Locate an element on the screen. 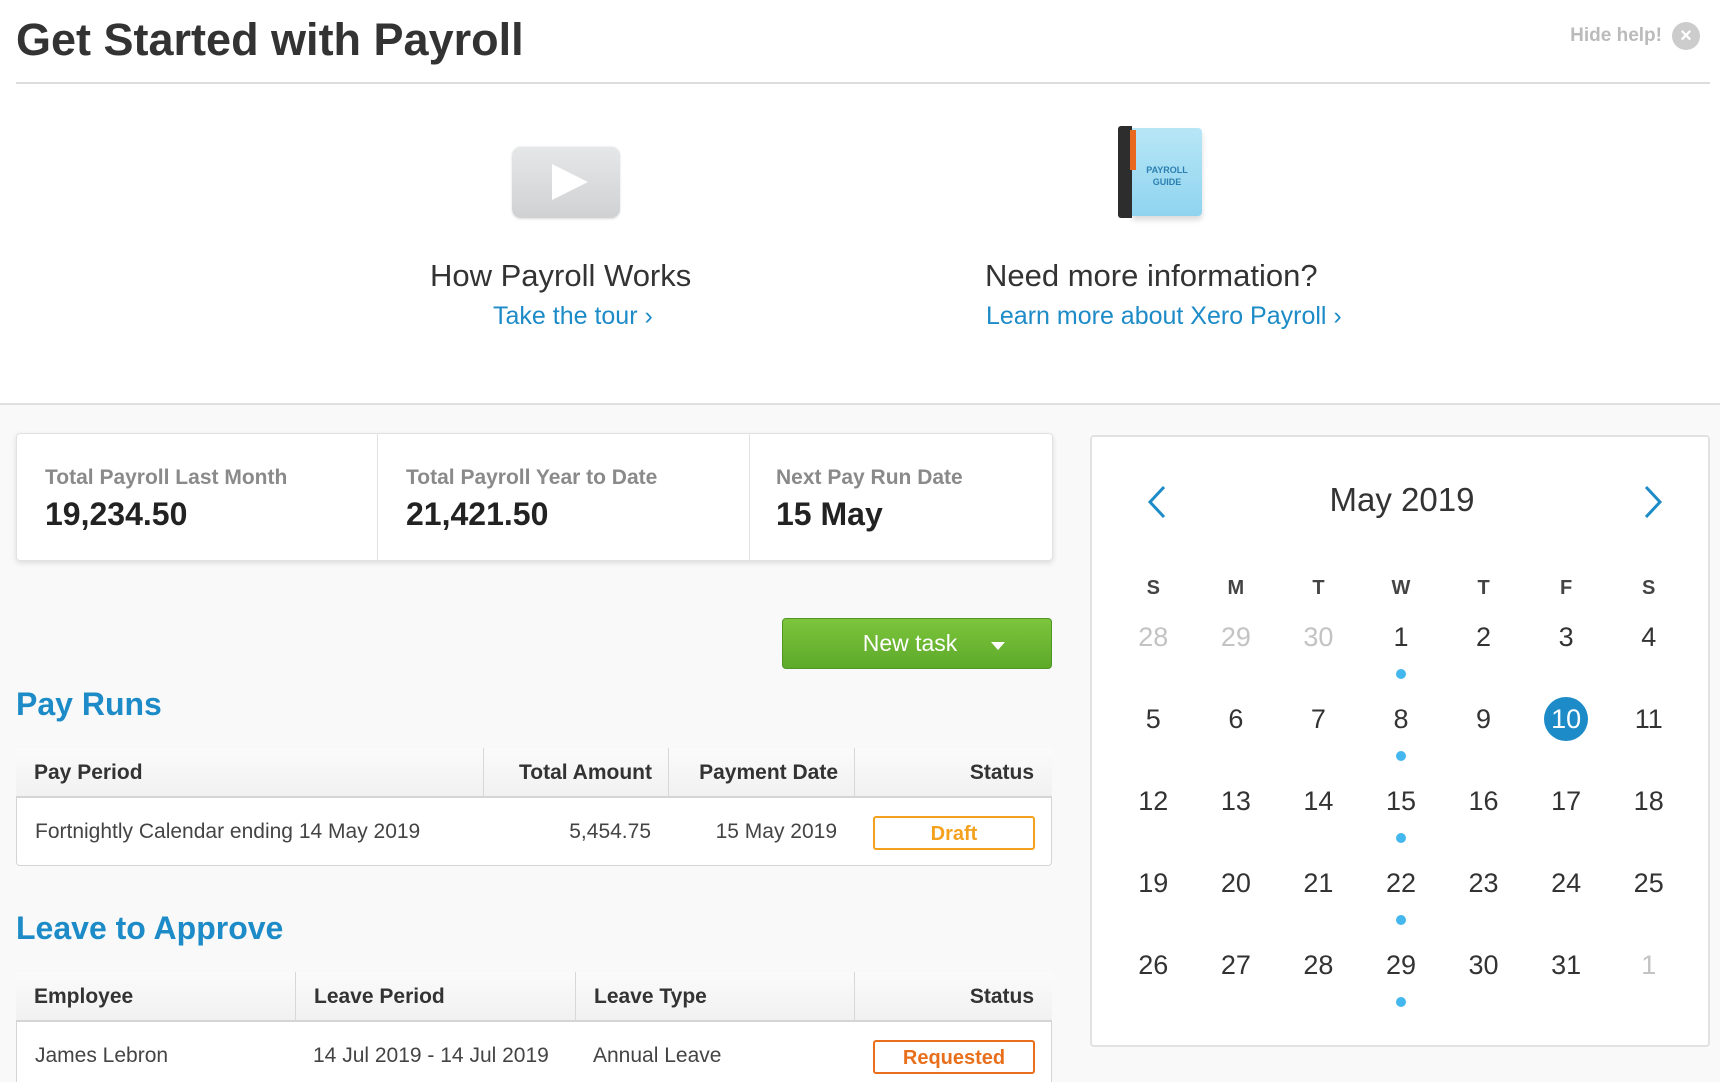 Image resolution: width=1720 pixels, height=1082 pixels. calendar-day: 8 is located at coordinates (1401, 736).